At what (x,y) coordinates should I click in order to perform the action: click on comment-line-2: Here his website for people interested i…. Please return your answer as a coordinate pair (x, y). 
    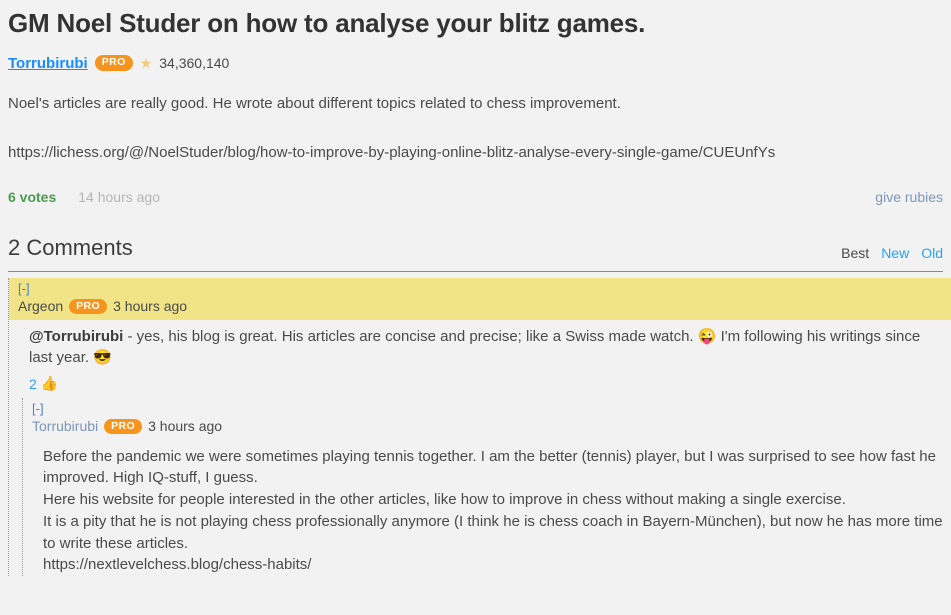
    Looking at the image, I should click on (444, 500).